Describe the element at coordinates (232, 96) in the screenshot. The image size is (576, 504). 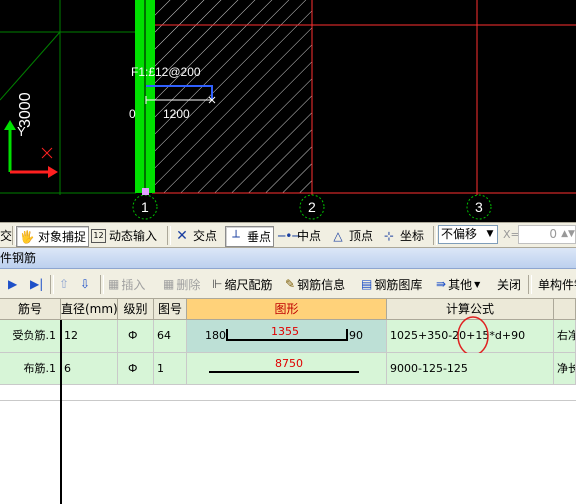
I see `slab-hatch` at that location.